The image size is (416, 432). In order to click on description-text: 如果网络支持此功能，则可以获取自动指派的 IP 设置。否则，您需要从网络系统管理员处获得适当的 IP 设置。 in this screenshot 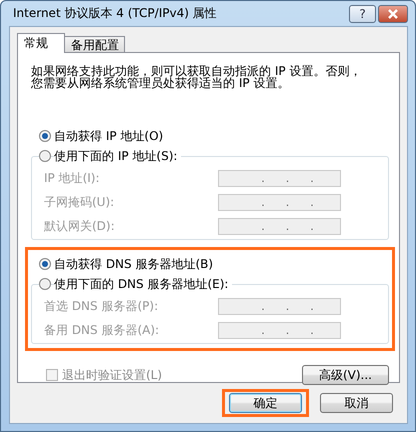, I will do `click(196, 77)`.